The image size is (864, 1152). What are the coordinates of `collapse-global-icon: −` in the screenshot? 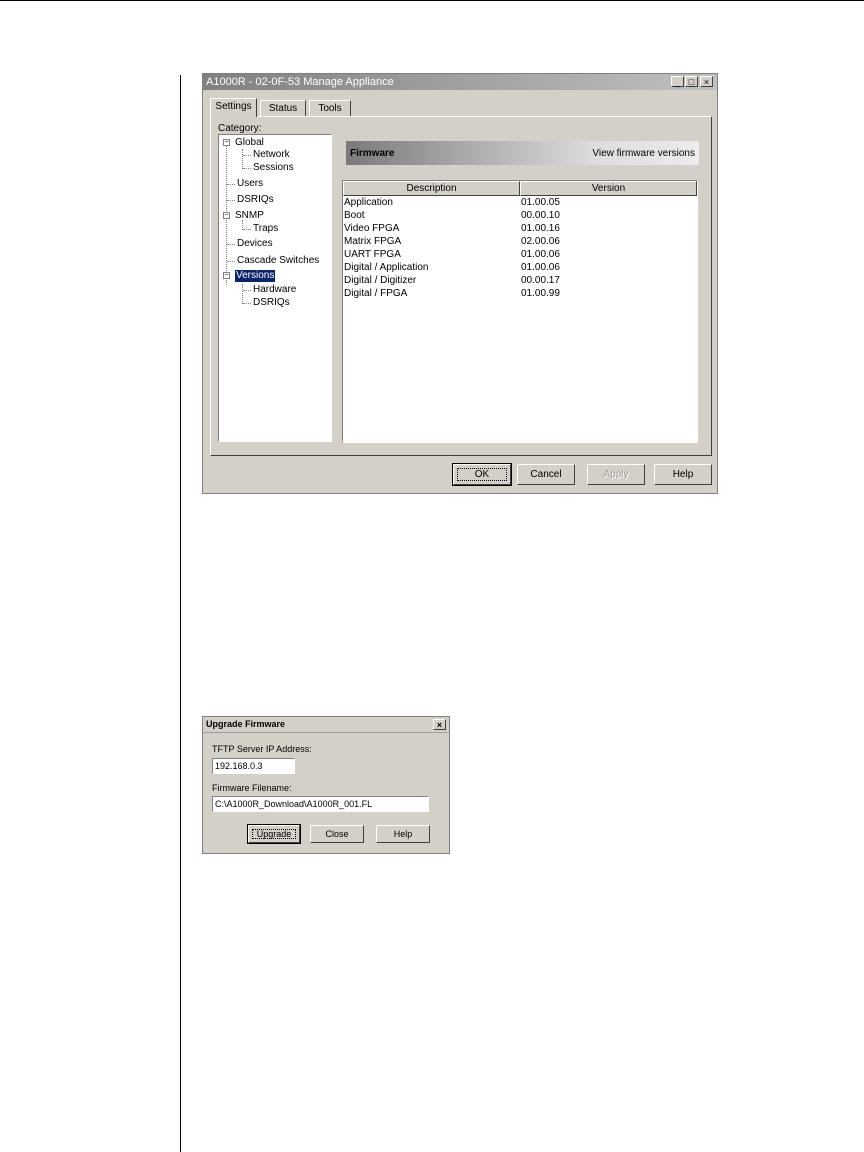 It's located at (226, 142).